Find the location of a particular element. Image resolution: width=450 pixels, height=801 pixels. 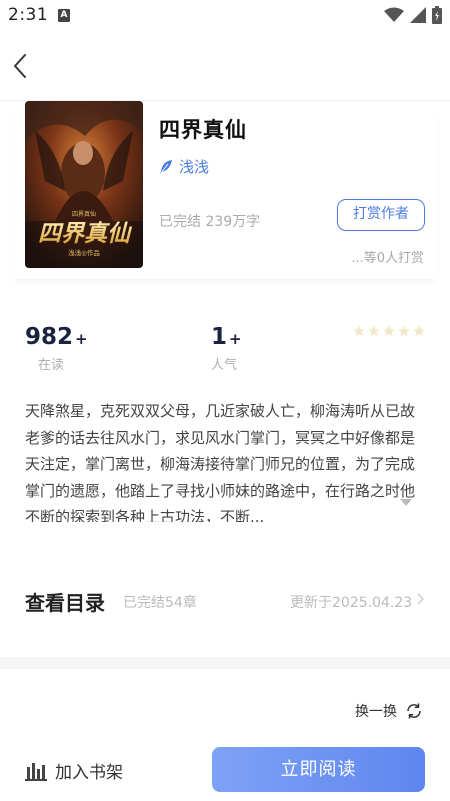

stat-readers-value: 982 is located at coordinates (49, 337).